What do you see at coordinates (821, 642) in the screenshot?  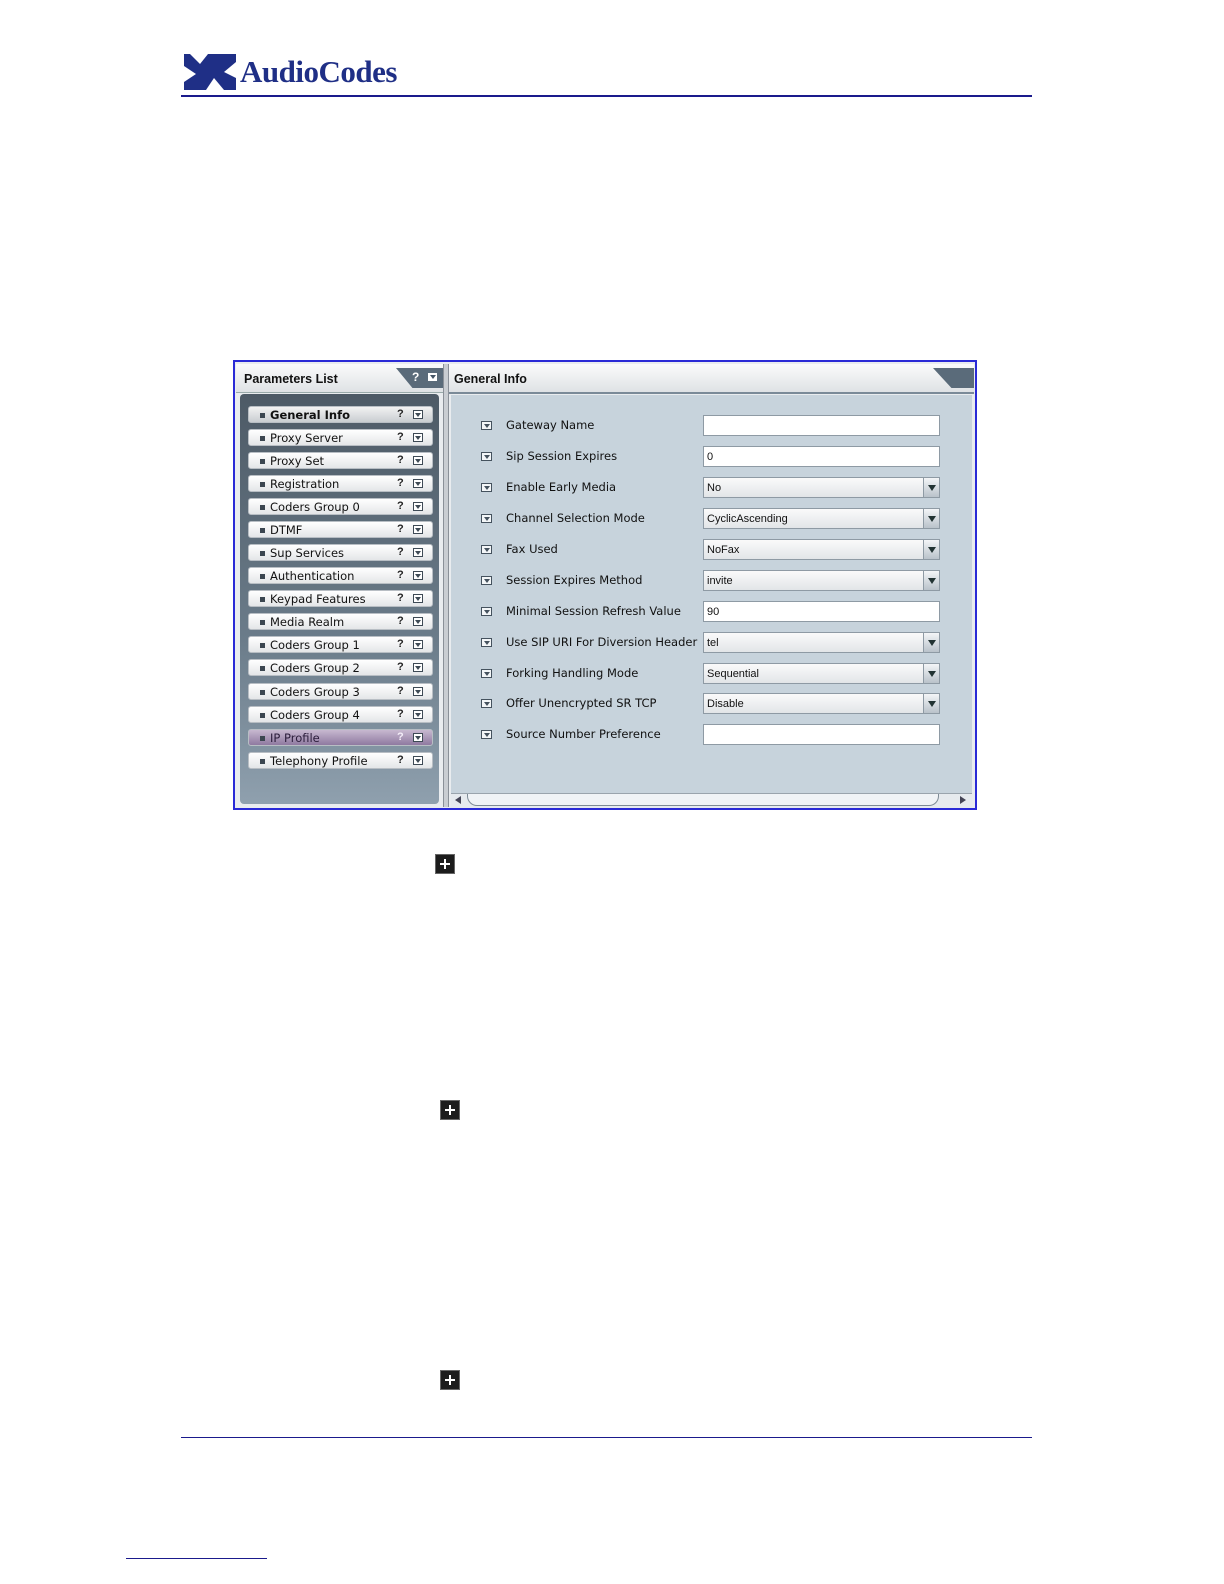 I see `use-sip-uri-diversion-select: tel` at bounding box center [821, 642].